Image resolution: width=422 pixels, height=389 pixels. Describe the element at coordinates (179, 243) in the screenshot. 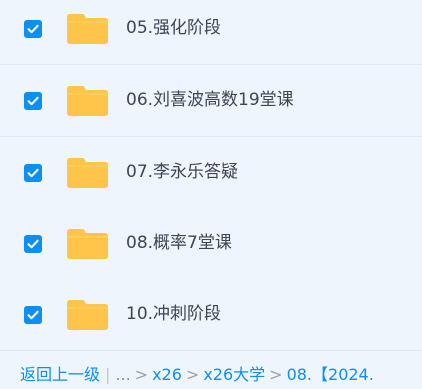

I see `folder-name: 08.概率7堂课` at that location.